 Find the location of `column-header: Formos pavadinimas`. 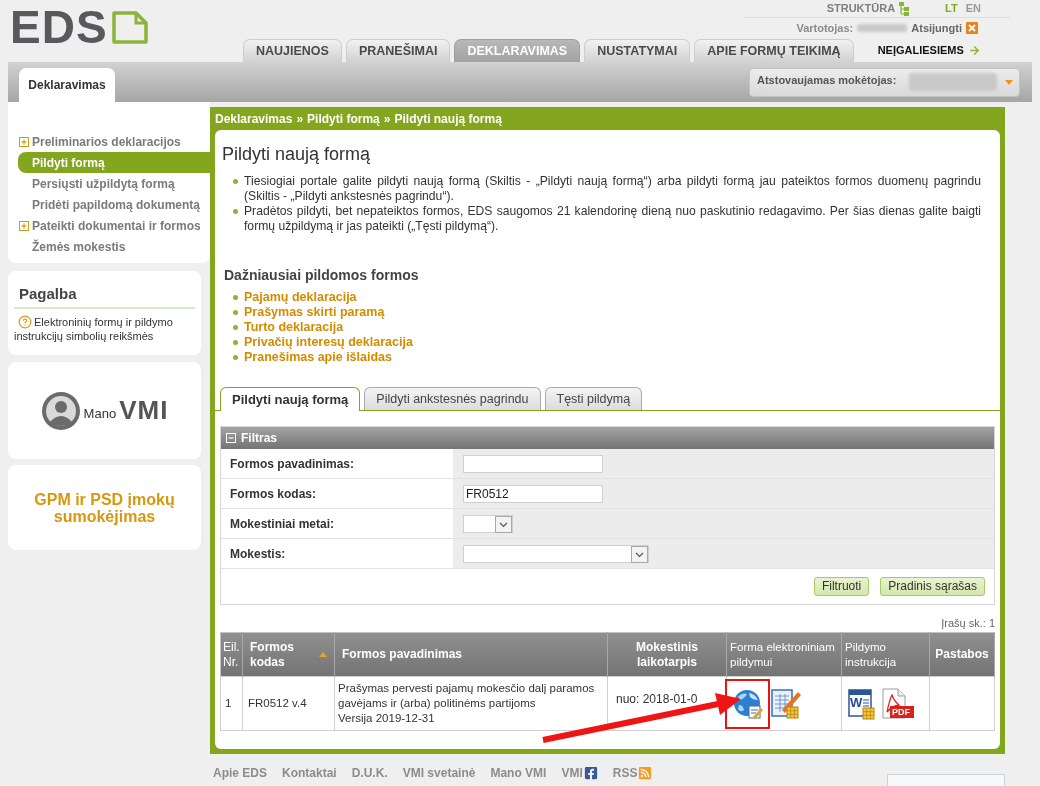

column-header: Formos pavadinimas is located at coordinates (402, 654).